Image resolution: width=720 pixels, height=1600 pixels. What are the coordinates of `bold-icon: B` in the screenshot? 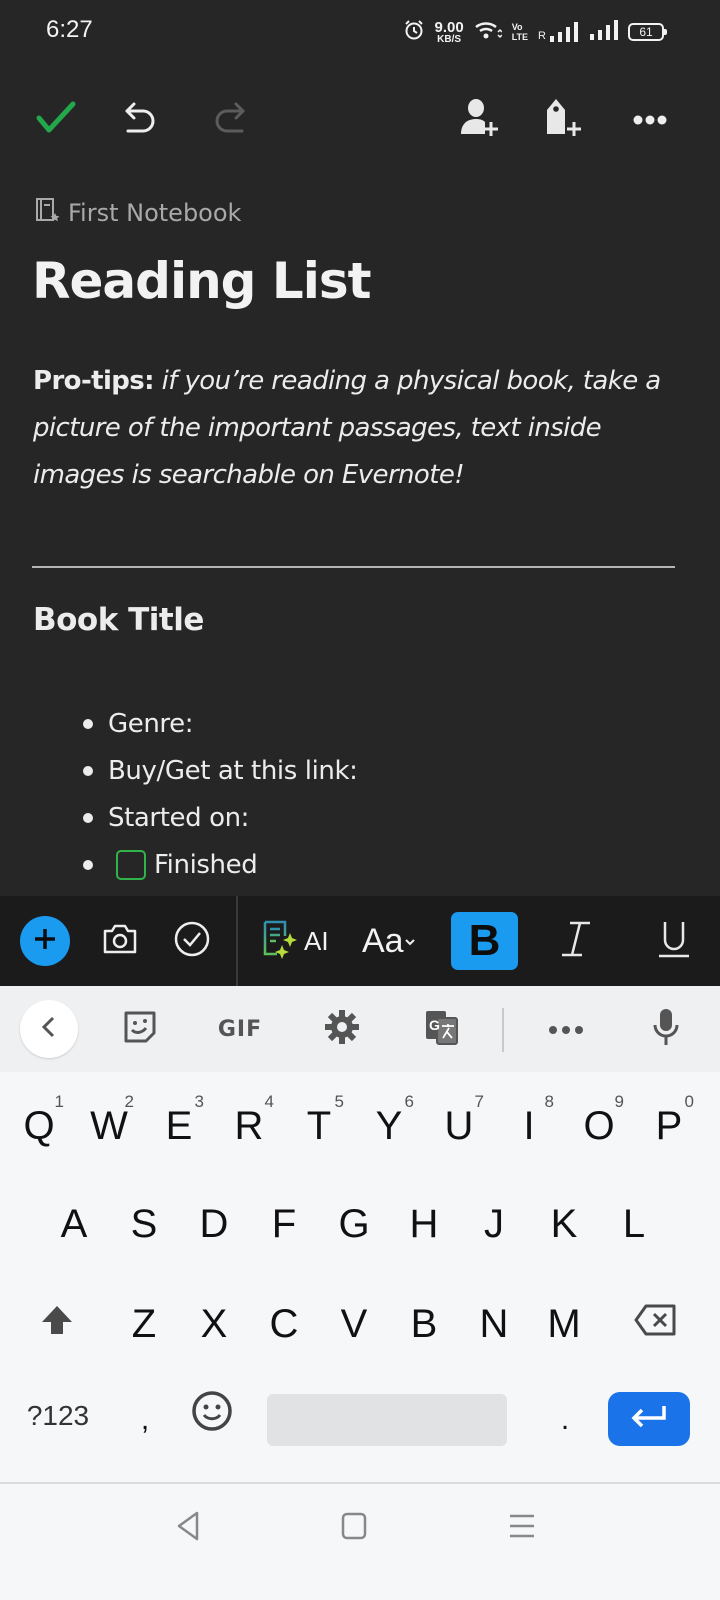 It's located at (484, 940).